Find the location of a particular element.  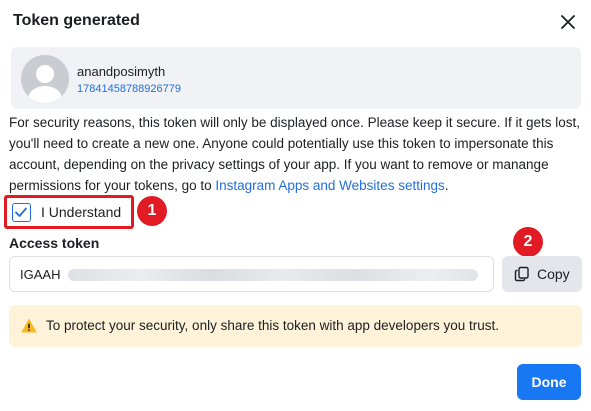

instagram-settings-link: Instagram Apps and Websites settings is located at coordinates (329, 185).